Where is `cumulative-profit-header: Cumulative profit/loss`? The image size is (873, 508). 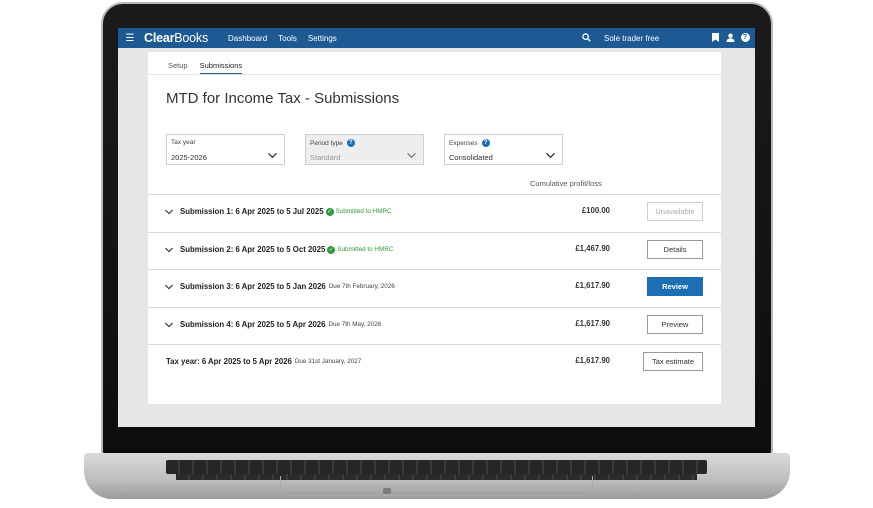
cumulative-profit-header: Cumulative profit/loss is located at coordinates (566, 183).